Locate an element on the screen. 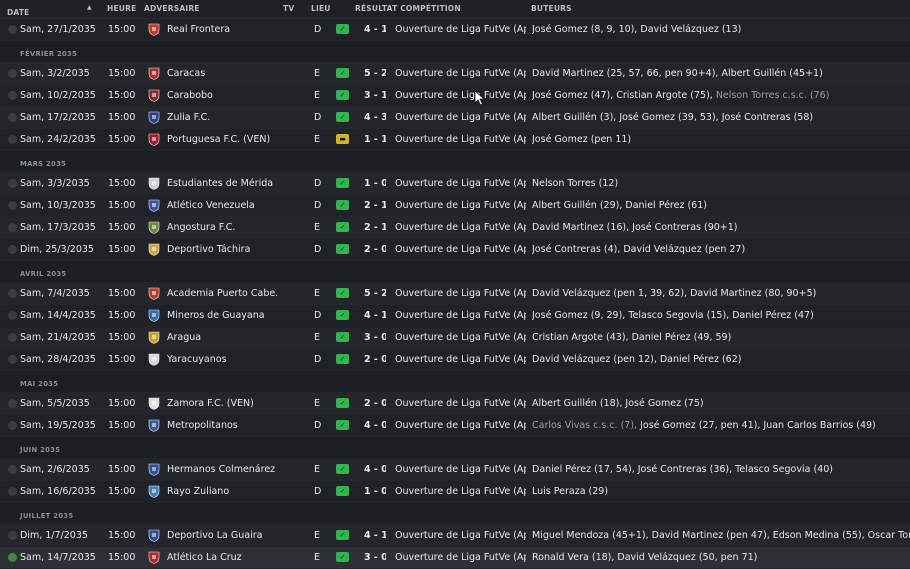 The image size is (910, 569). opponent-name: Angostura F.C. is located at coordinates (222, 227).